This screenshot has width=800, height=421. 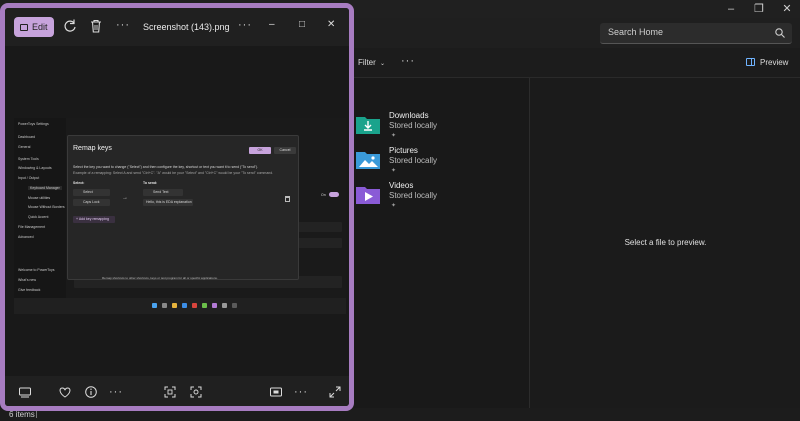 What do you see at coordinates (29, 290) in the screenshot?
I see `sidebar-item: Give feedback` at bounding box center [29, 290].